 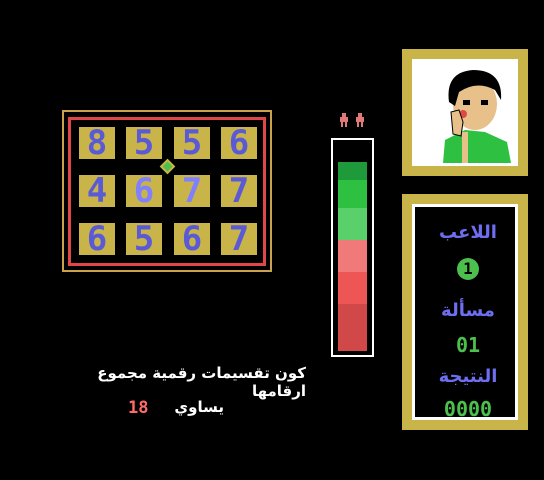 I want to click on tile-r0-c1: 5, so click(x=144, y=143).